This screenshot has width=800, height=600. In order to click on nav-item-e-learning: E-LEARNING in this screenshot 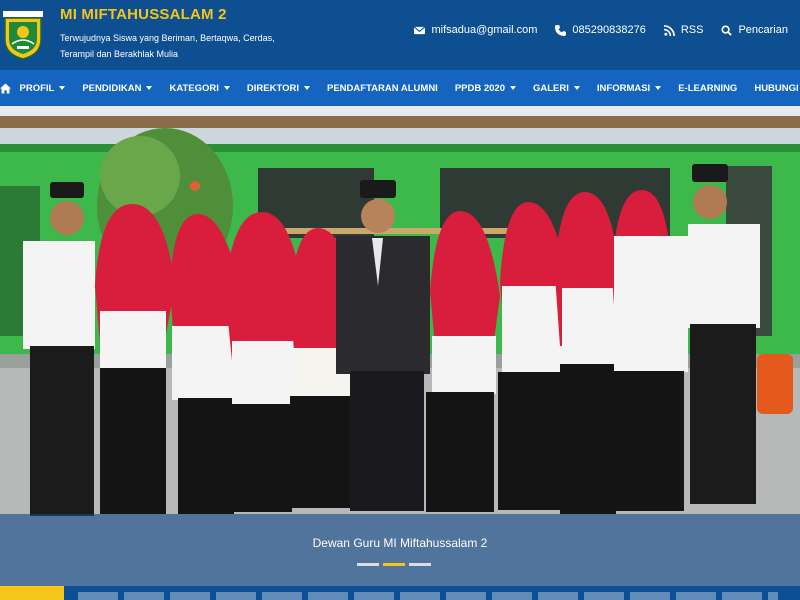, I will do `click(708, 88)`.